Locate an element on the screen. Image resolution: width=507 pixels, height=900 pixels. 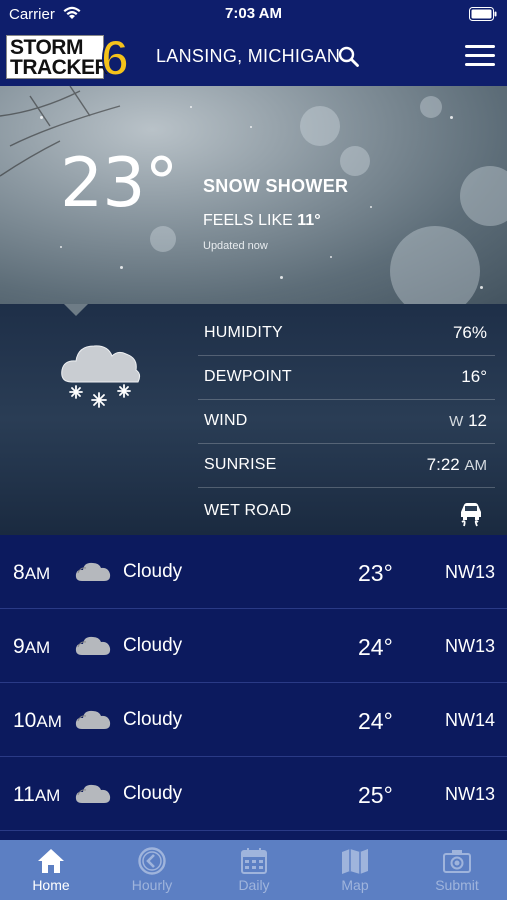
tab-home: Home is located at coordinates (51, 870).